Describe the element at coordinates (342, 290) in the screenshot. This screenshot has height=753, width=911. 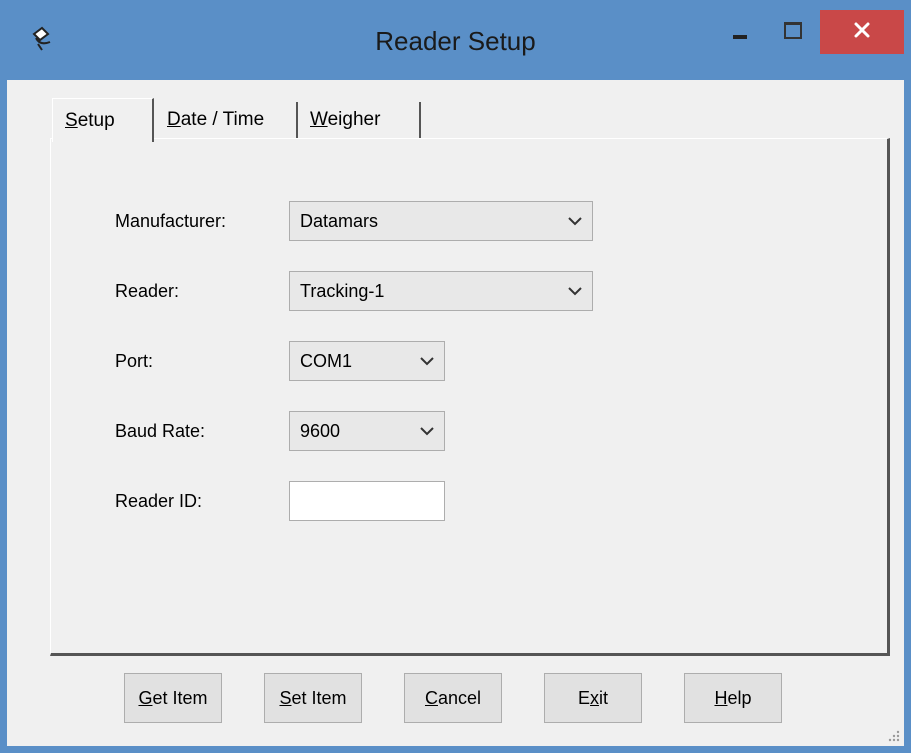
I see `reader-value: Tracking-1` at that location.